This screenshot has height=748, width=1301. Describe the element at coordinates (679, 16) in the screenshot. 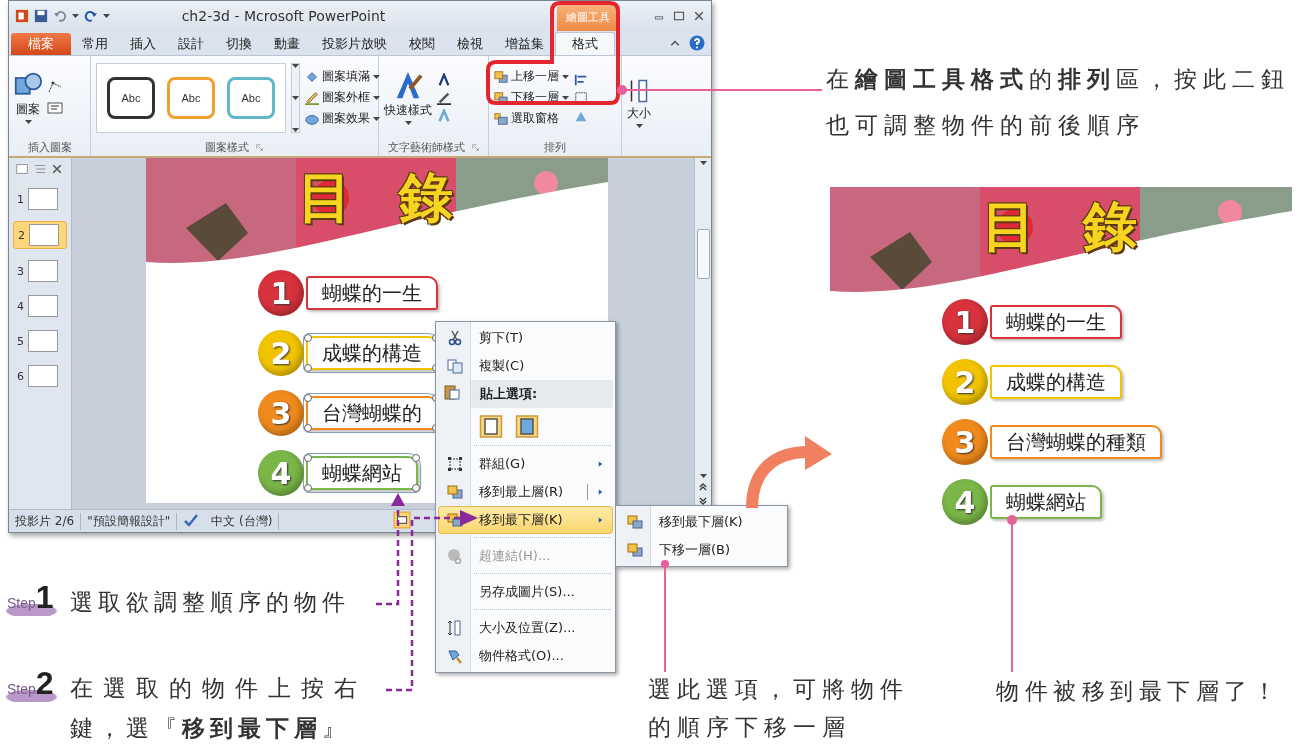

I see `maximize-icon` at that location.